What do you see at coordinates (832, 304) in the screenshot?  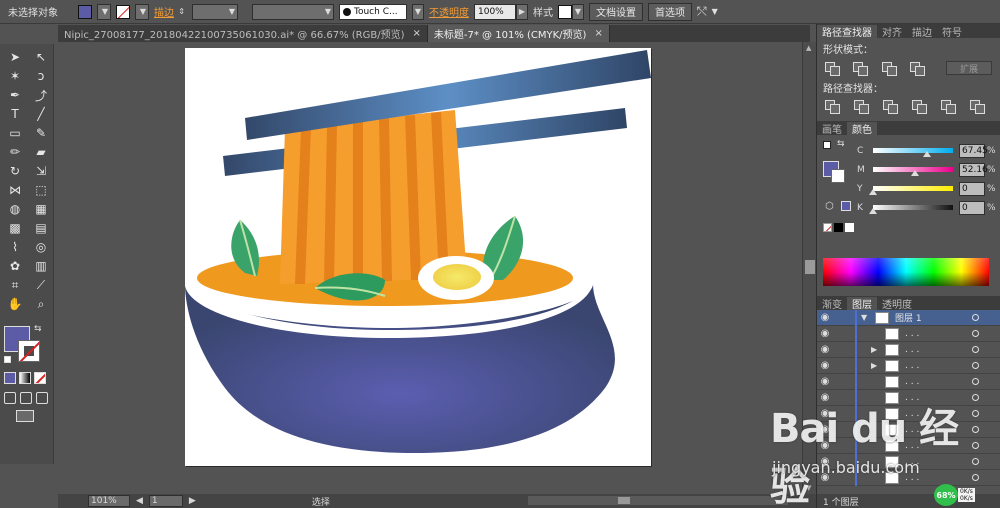 I see `tab-gradient: 渐变` at bounding box center [832, 304].